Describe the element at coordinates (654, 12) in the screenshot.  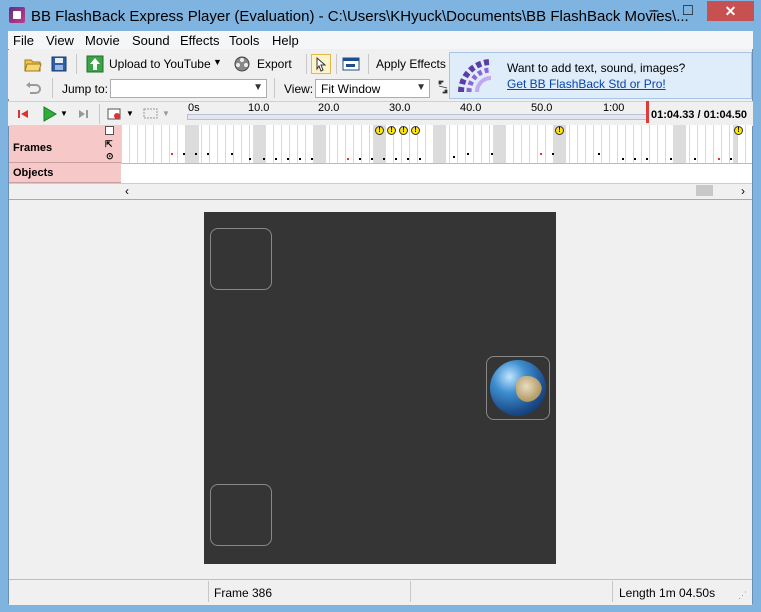
I see `minimize-button: –` at that location.